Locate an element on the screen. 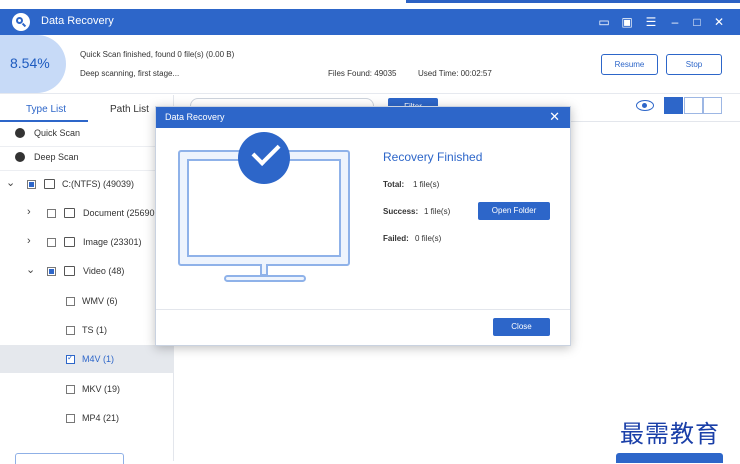 This screenshot has width=740, height=464. video-icon is located at coordinates (69, 271).